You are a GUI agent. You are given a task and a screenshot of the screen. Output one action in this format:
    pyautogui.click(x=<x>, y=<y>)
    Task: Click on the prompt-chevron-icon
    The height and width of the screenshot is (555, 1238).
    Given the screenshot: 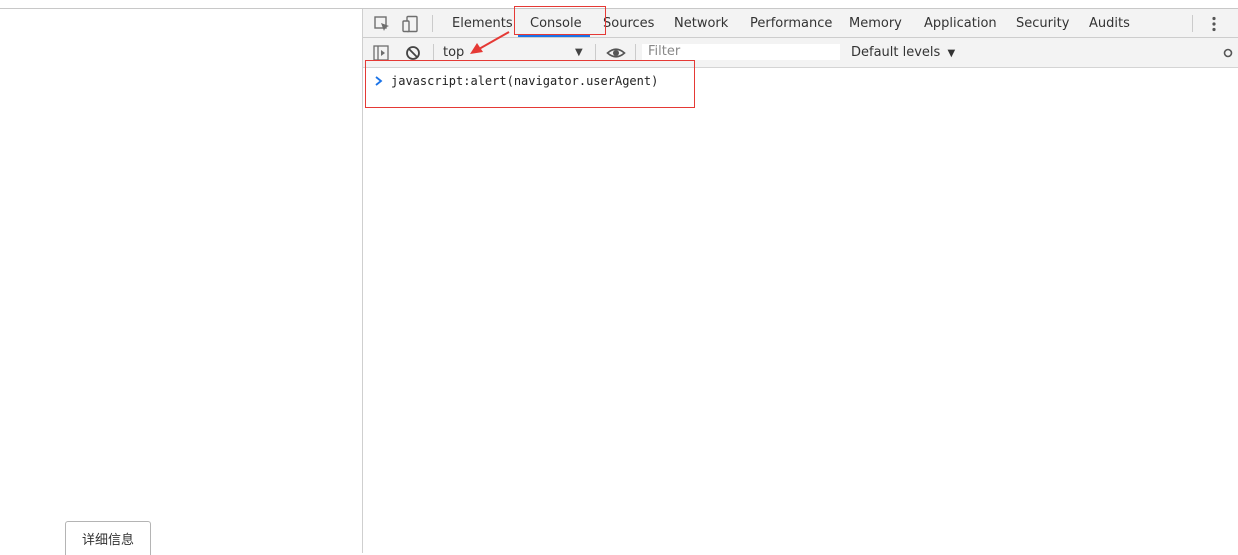 What is the action you would take?
    pyautogui.click(x=379, y=81)
    